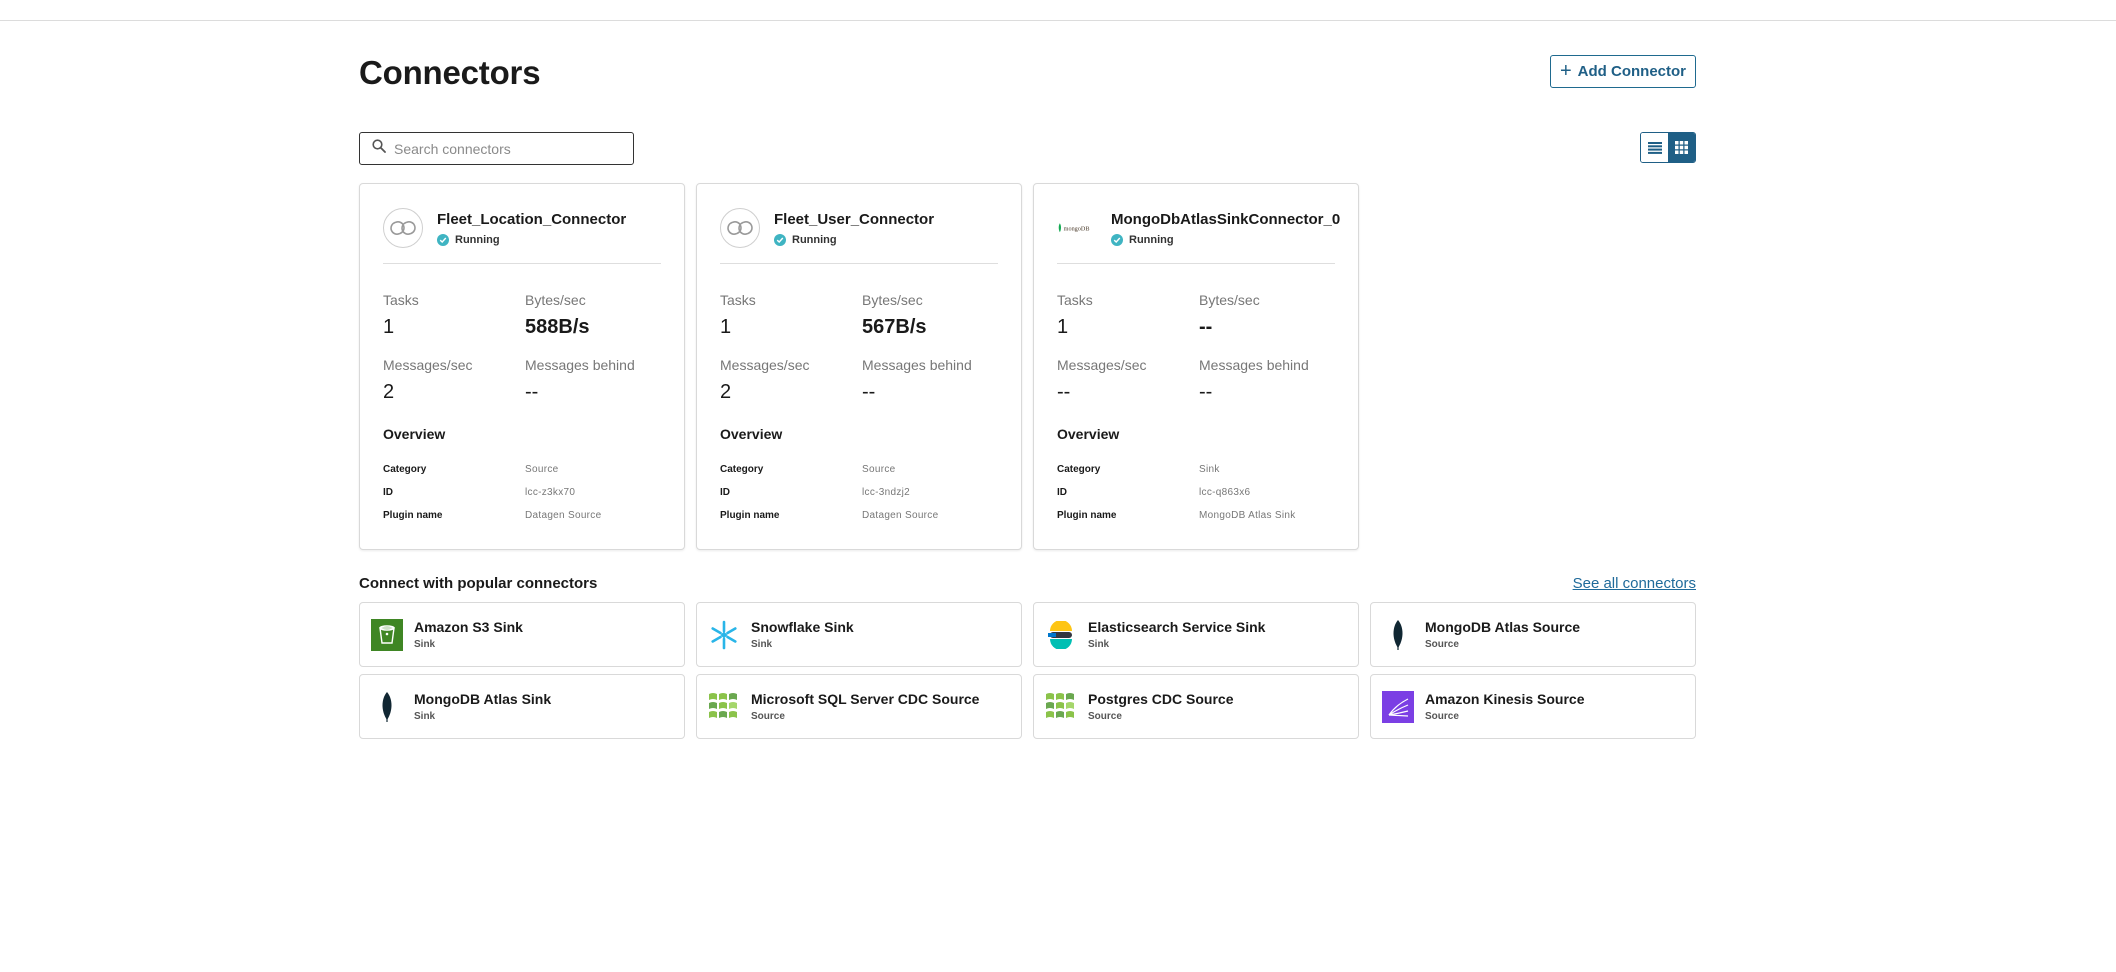  I want to click on elasticsearch-icon, so click(1061, 635).